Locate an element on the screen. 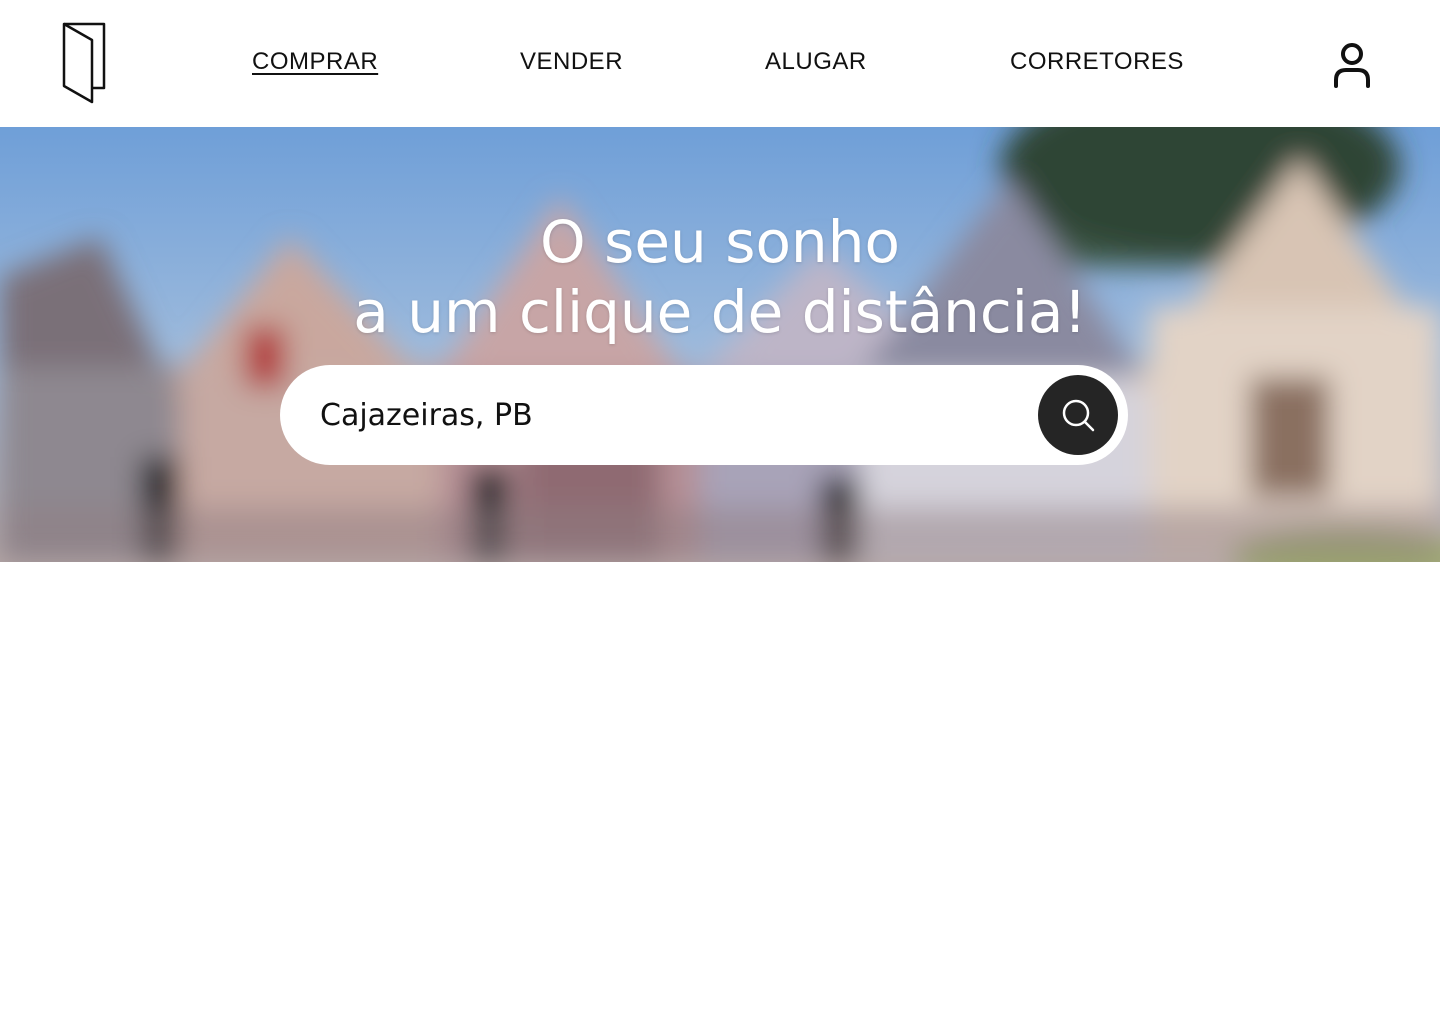  user-icon is located at coordinates (1352, 64).